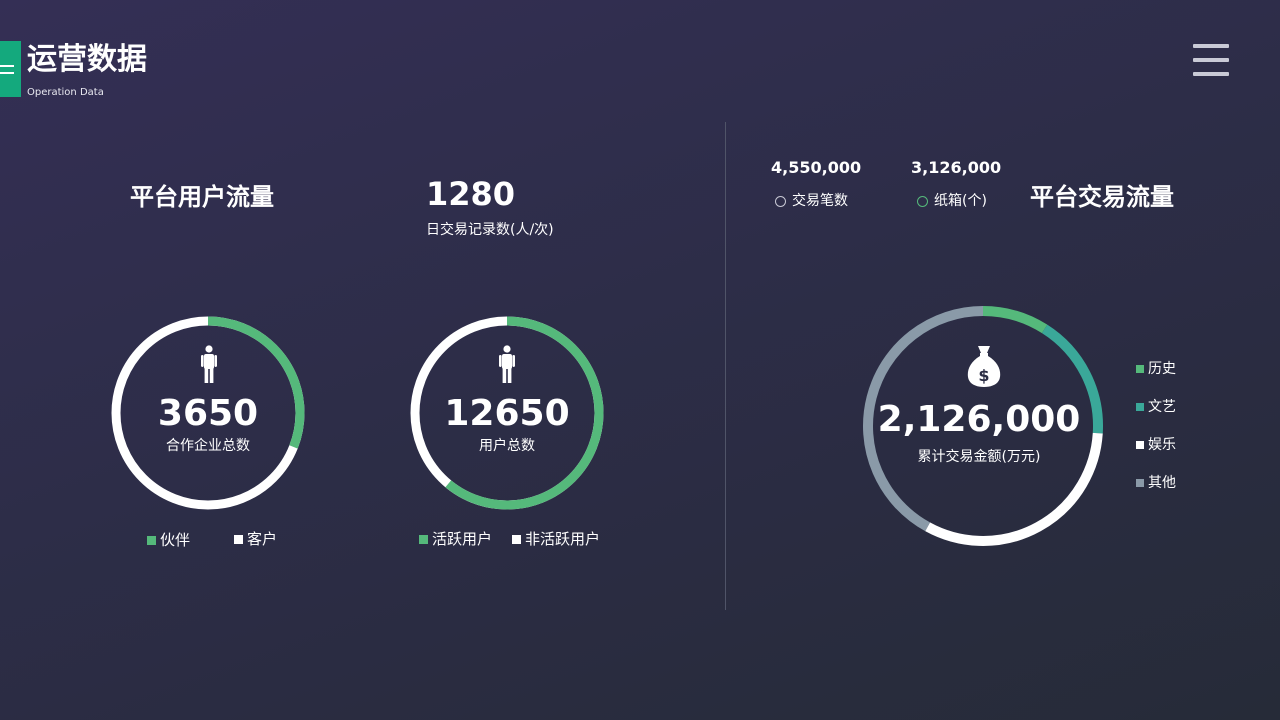 The image size is (1280, 720). Describe the element at coordinates (820, 201) in the screenshot. I see `caption-text: 交易笔数` at that location.